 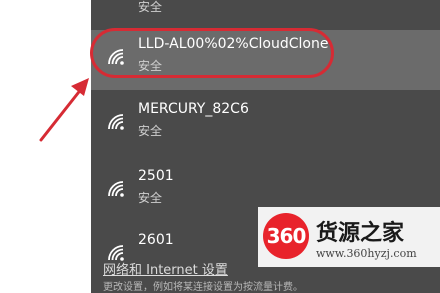 What do you see at coordinates (286, 236) in the screenshot?
I see `watermark-logo: 360` at bounding box center [286, 236].